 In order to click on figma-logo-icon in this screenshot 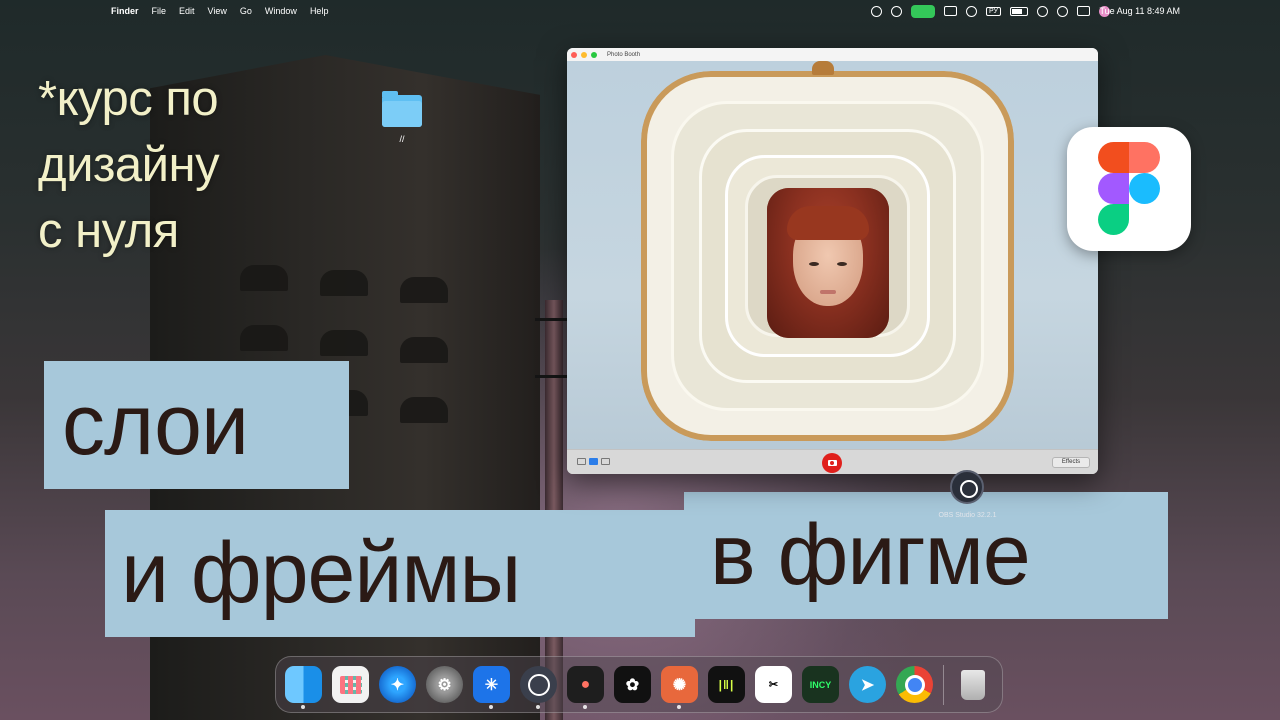, I will do `click(1129, 189)`.